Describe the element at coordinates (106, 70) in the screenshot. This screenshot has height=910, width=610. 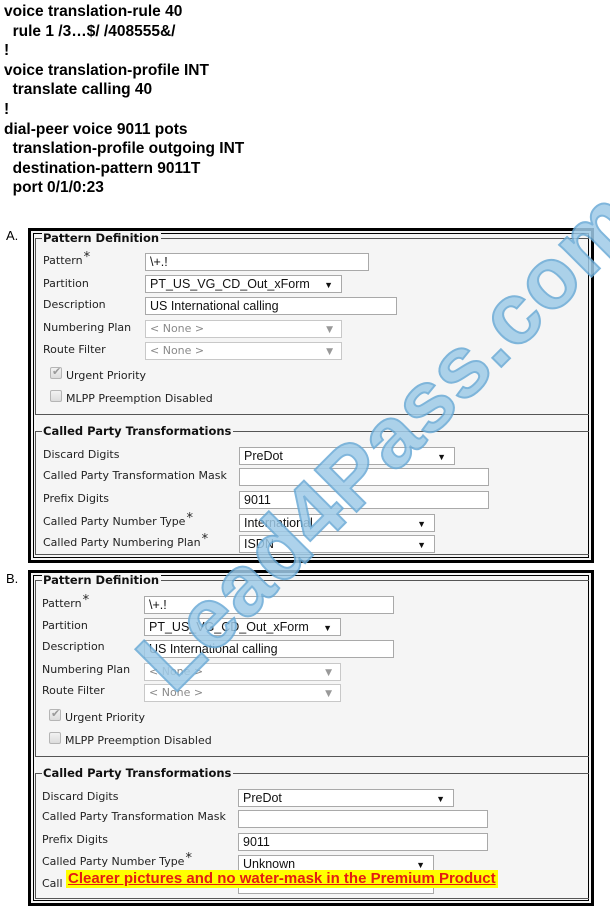
I see `cli-line: voice translation-profile INT` at that location.